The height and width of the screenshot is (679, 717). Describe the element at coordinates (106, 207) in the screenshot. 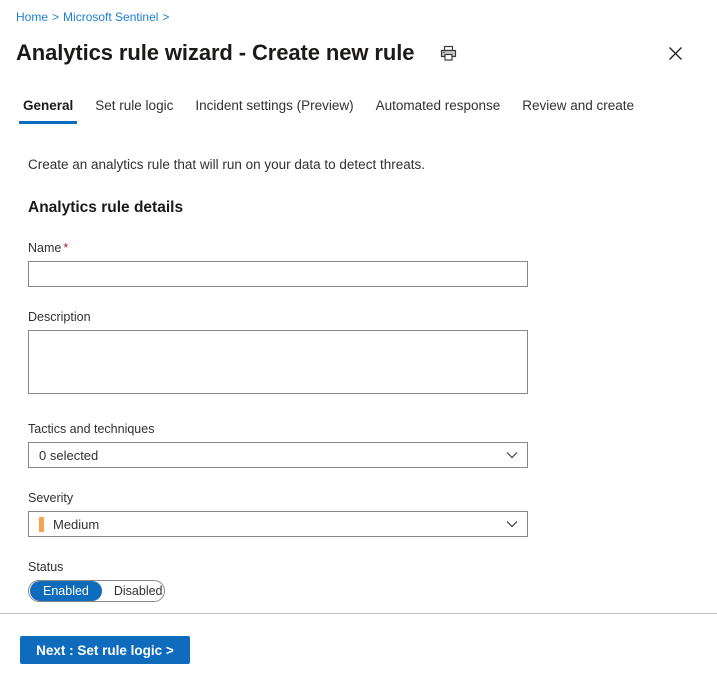

I see `section-title-analytics-rule-details: Analytics rule details` at that location.